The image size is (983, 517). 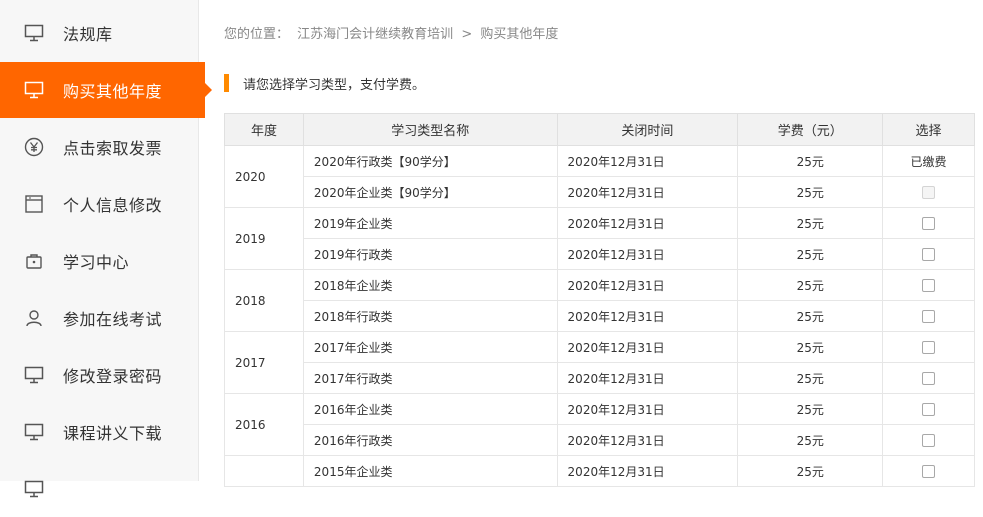 I want to click on table-row: 2020年企业类【90学分】 2020年12月31日 25元, so click(x=600, y=192).